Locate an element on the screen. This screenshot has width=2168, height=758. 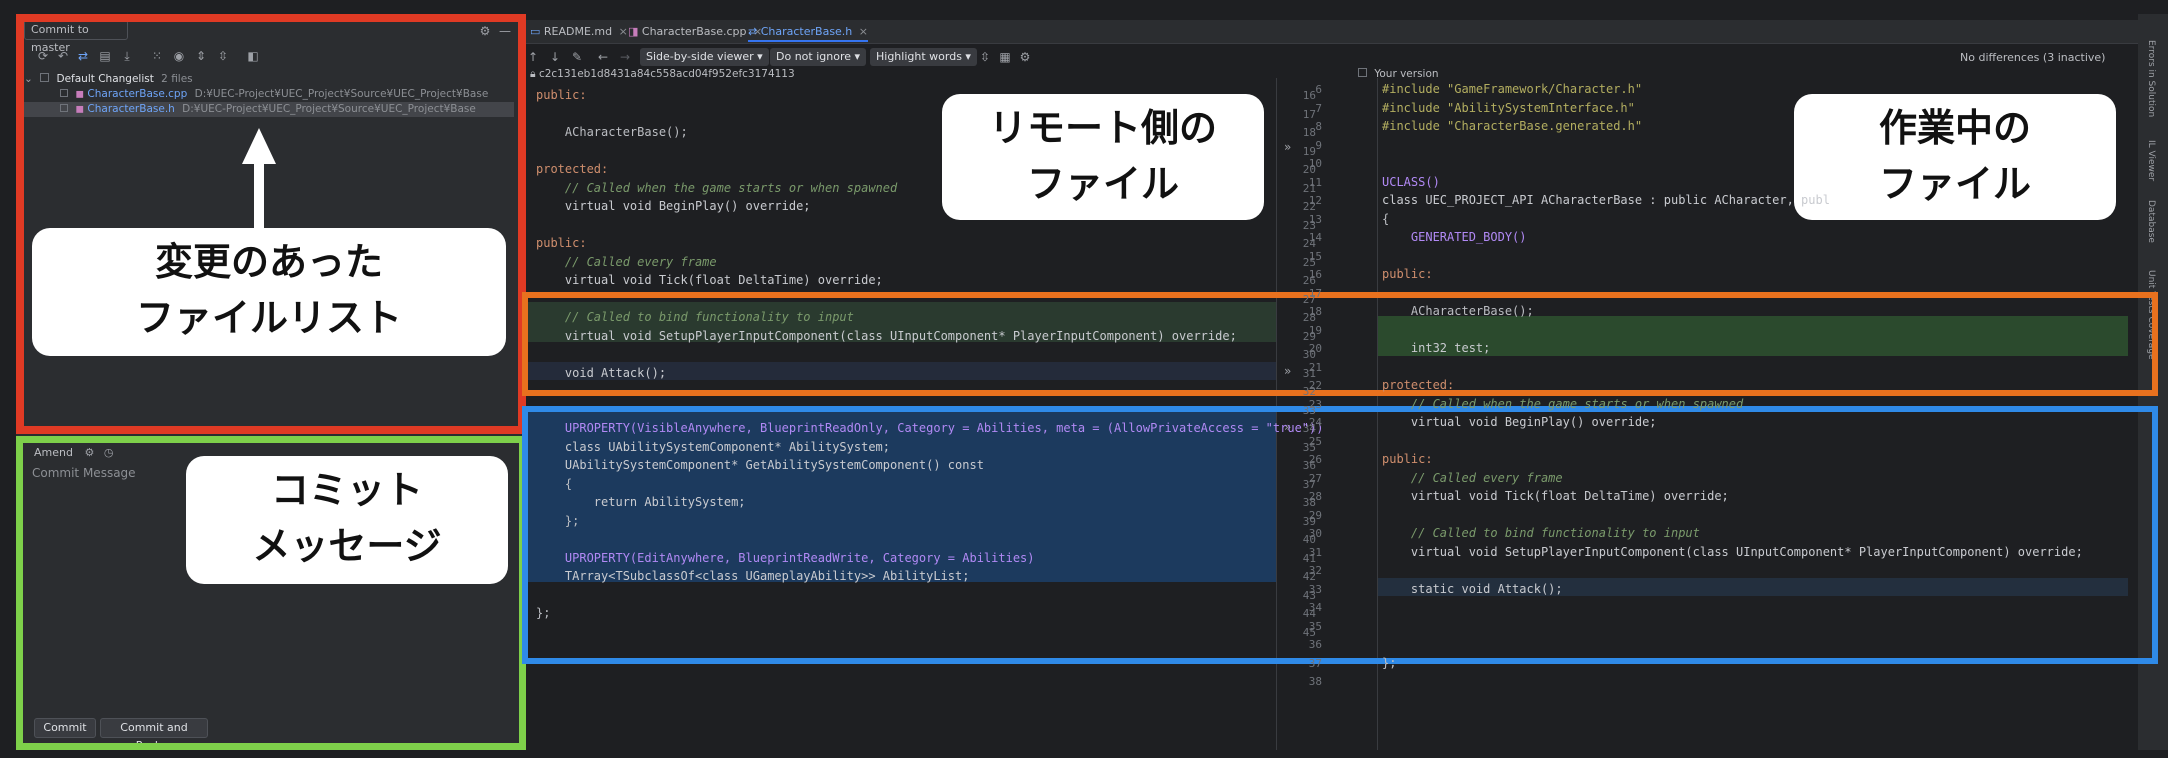
arrow-up-icon is located at coordinates (259, 183).